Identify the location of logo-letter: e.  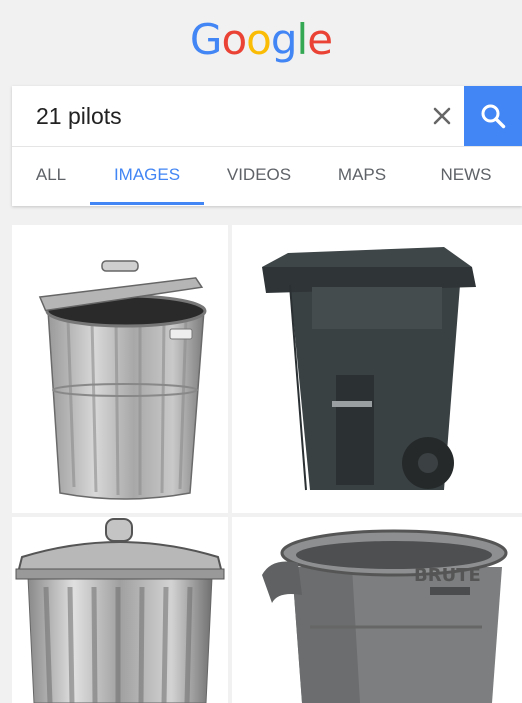
(320, 39).